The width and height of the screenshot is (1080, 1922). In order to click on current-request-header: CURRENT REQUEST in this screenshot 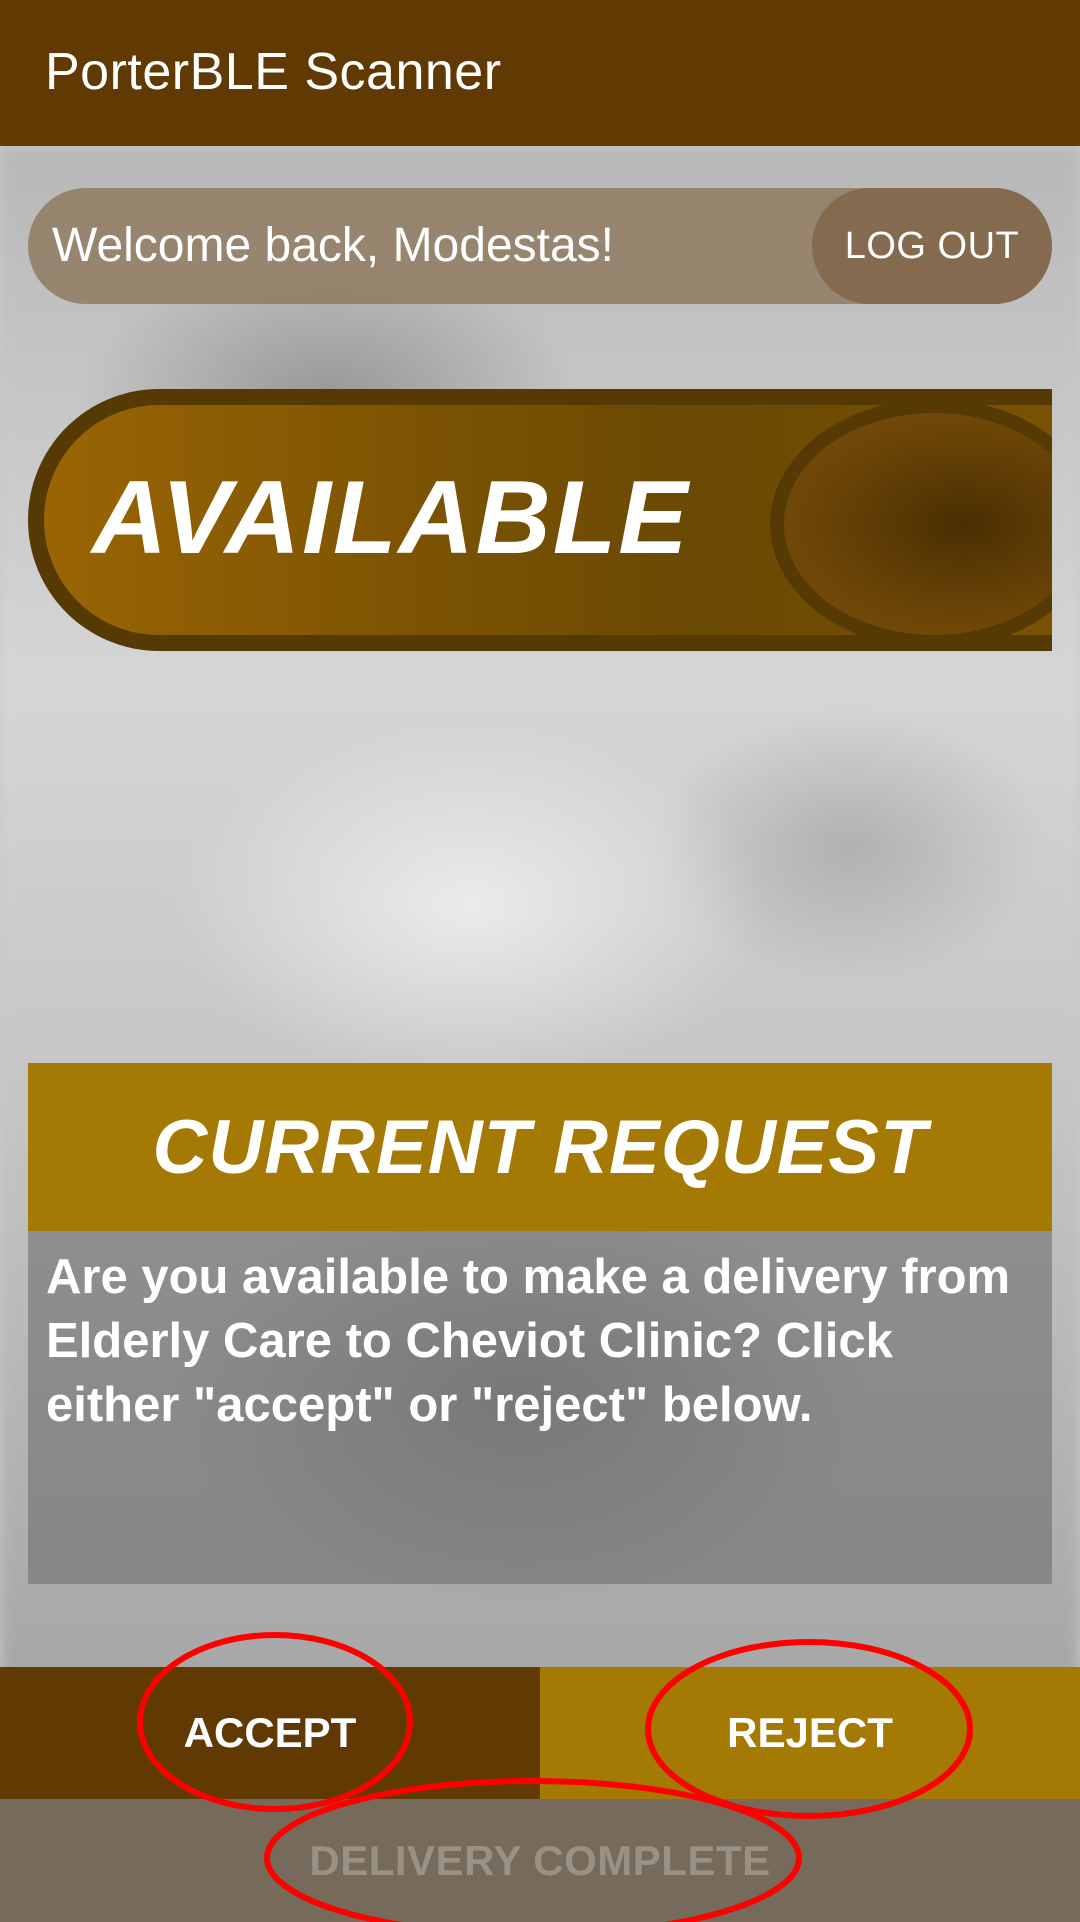, I will do `click(540, 1147)`.